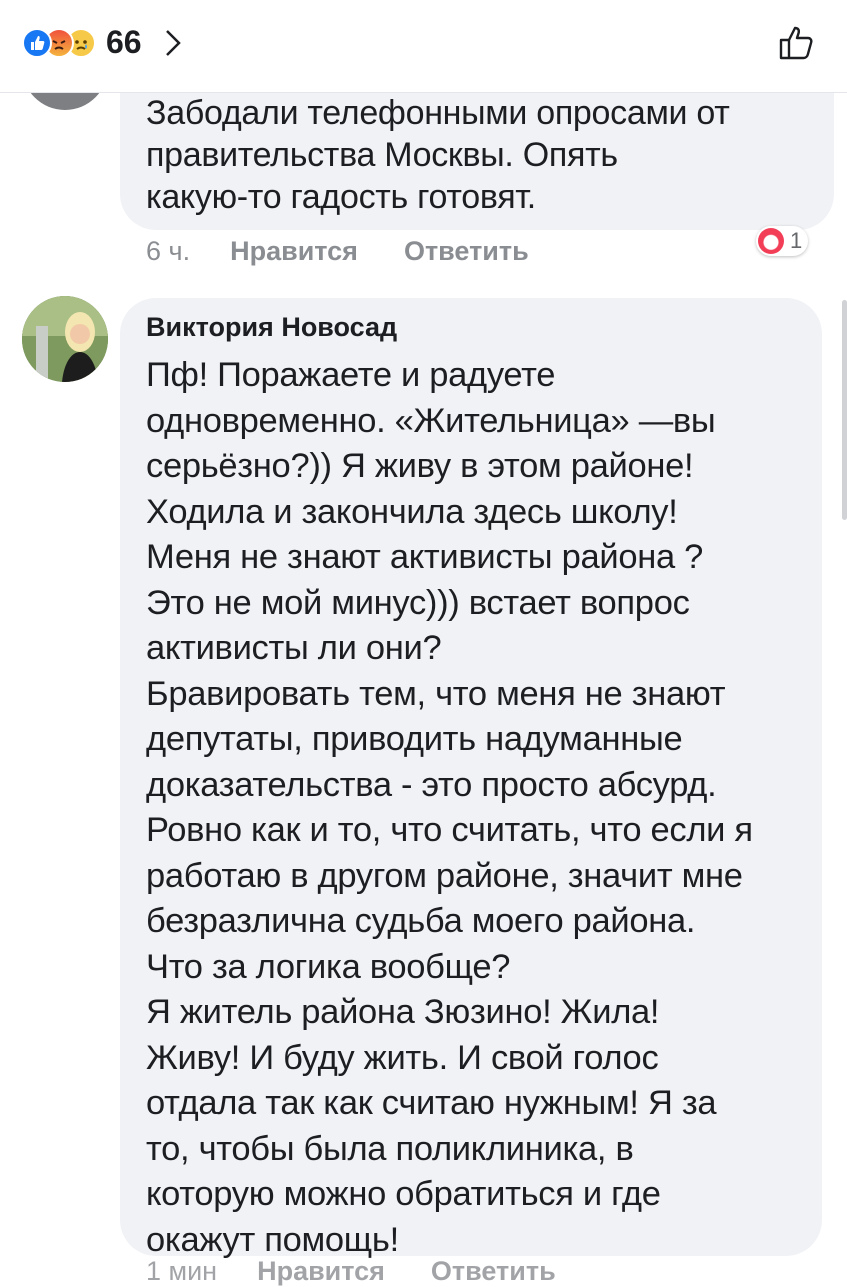 This screenshot has width=847, height=1287. What do you see at coordinates (484, 327) in the screenshot?
I see `comment-author: Виктория Новосад` at bounding box center [484, 327].